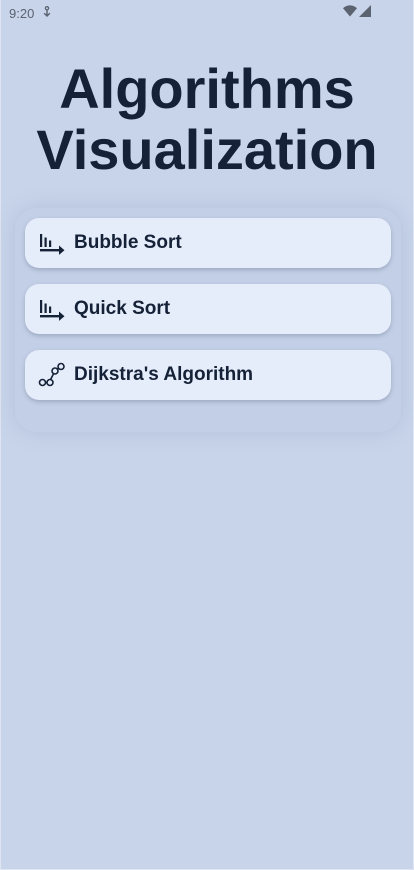  Describe the element at coordinates (208, 309) in the screenshot. I see `quick-sort-button: Quick Sort` at that location.